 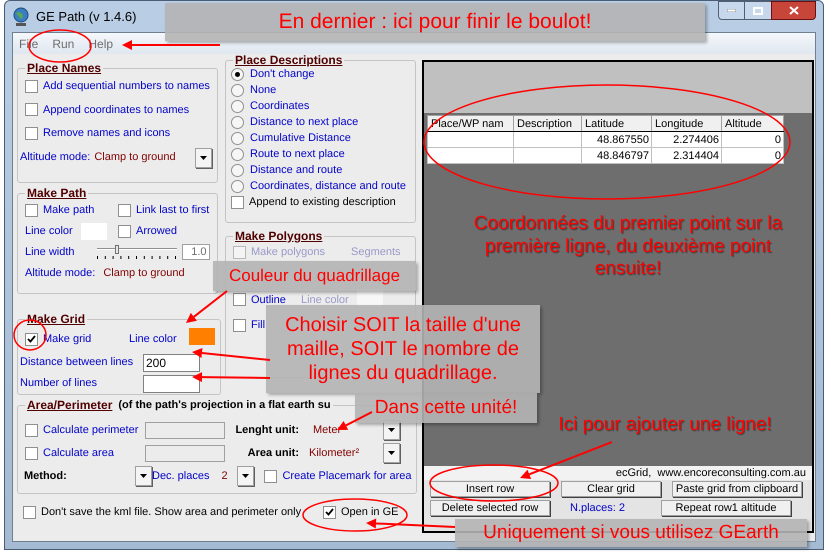 What do you see at coordinates (171, 383) in the screenshot?
I see `number-of-lines-field` at bounding box center [171, 383].